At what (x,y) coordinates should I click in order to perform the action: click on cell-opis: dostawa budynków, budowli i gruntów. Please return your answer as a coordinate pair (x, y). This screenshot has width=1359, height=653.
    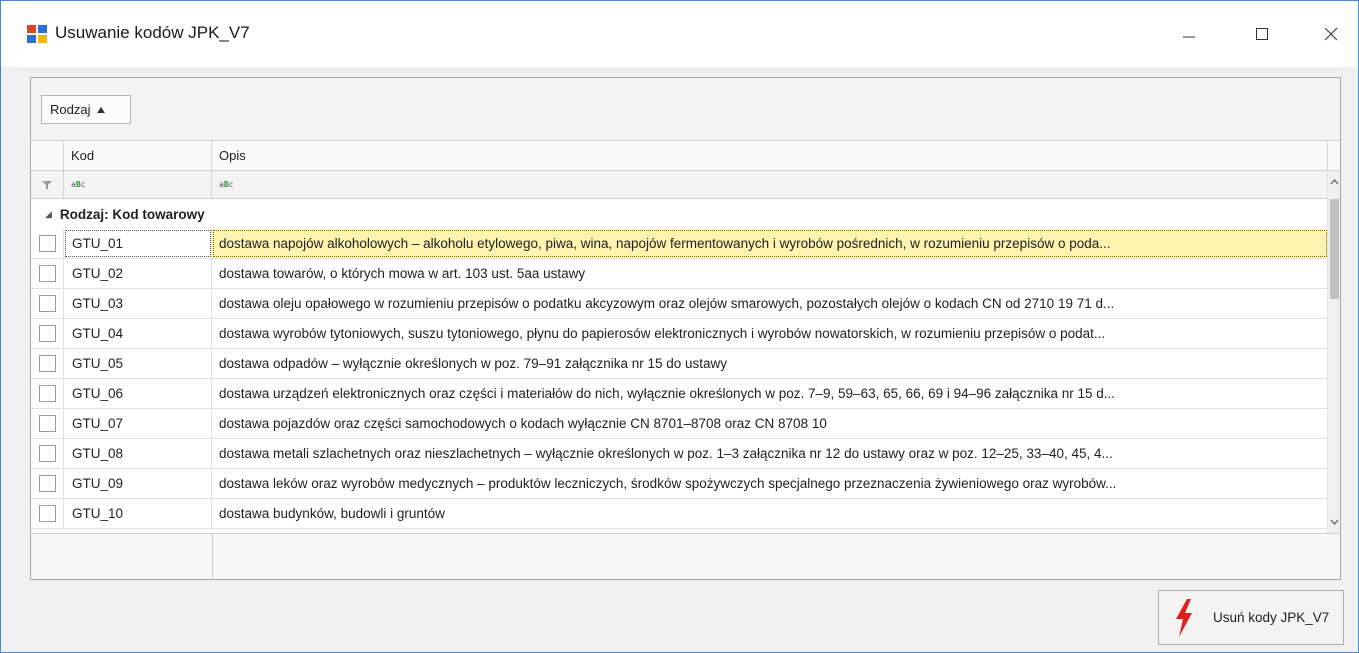
    Looking at the image, I should click on (770, 513).